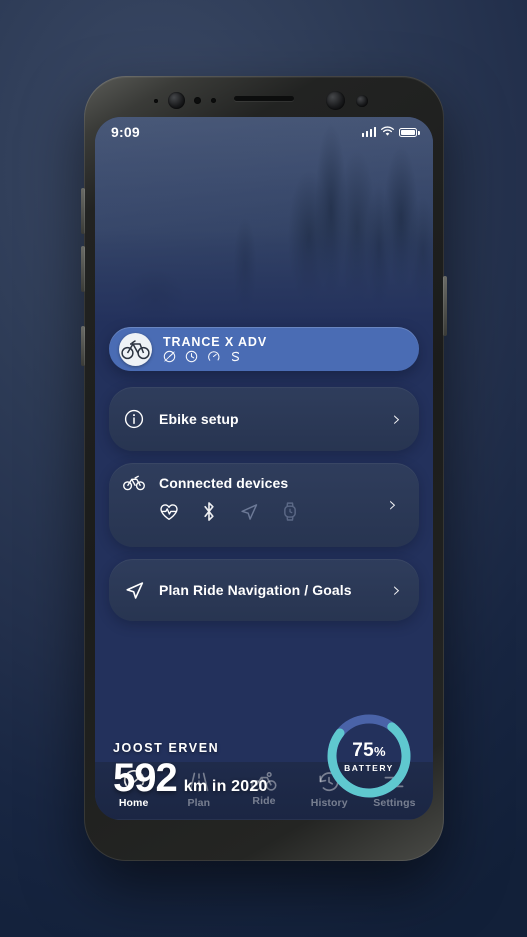 This screenshot has width=527, height=937. I want to click on distance-row: 592 km in 2020, so click(190, 778).